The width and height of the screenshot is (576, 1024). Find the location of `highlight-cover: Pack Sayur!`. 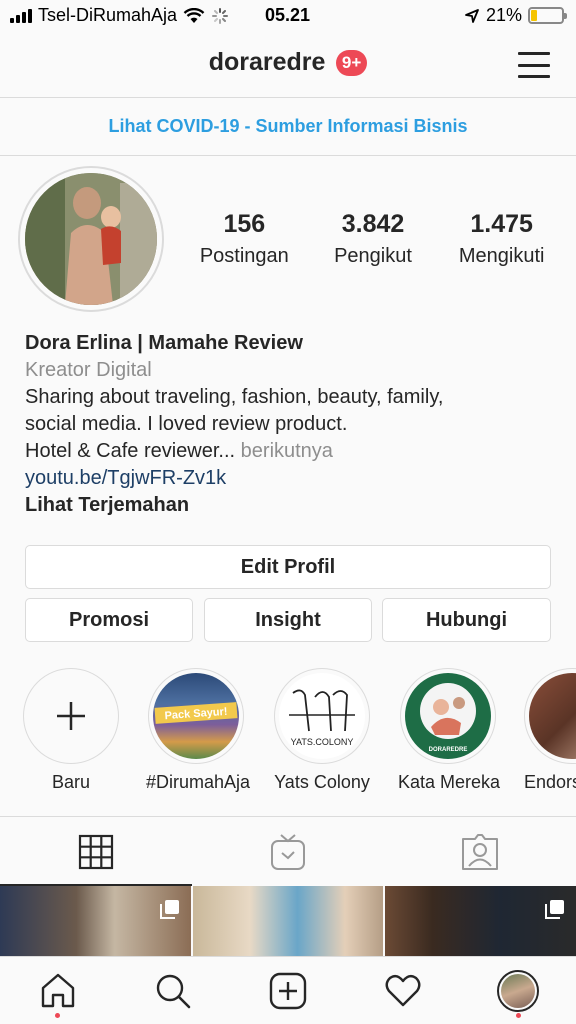

highlight-cover: Pack Sayur! is located at coordinates (196, 716).